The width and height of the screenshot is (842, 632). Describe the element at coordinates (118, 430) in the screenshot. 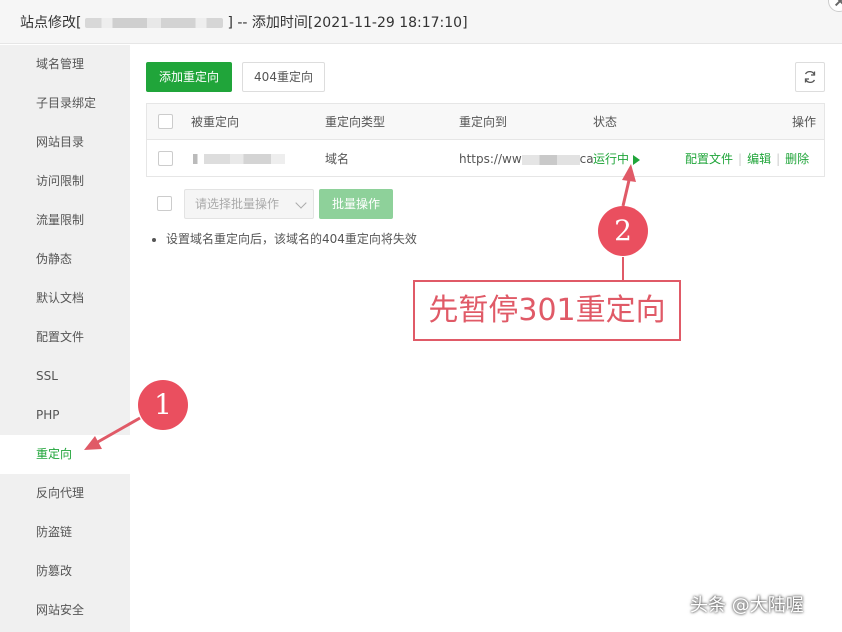

I see `arrow-1-shaft` at that location.